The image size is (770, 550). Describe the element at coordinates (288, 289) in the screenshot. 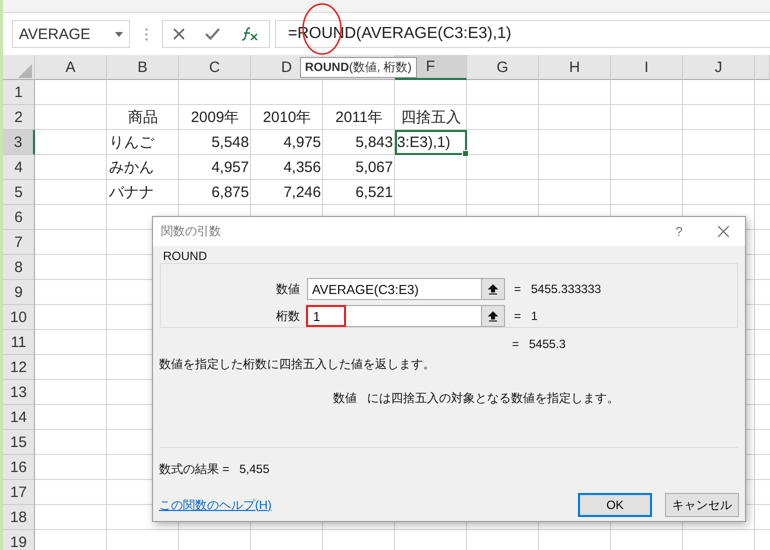

I see `argument-label: 数値` at that location.